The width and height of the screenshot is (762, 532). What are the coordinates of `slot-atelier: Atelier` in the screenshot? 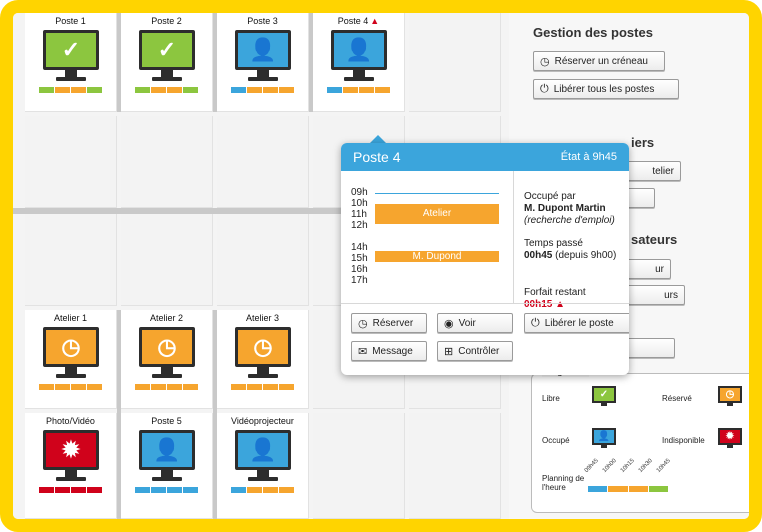 It's located at (437, 214).